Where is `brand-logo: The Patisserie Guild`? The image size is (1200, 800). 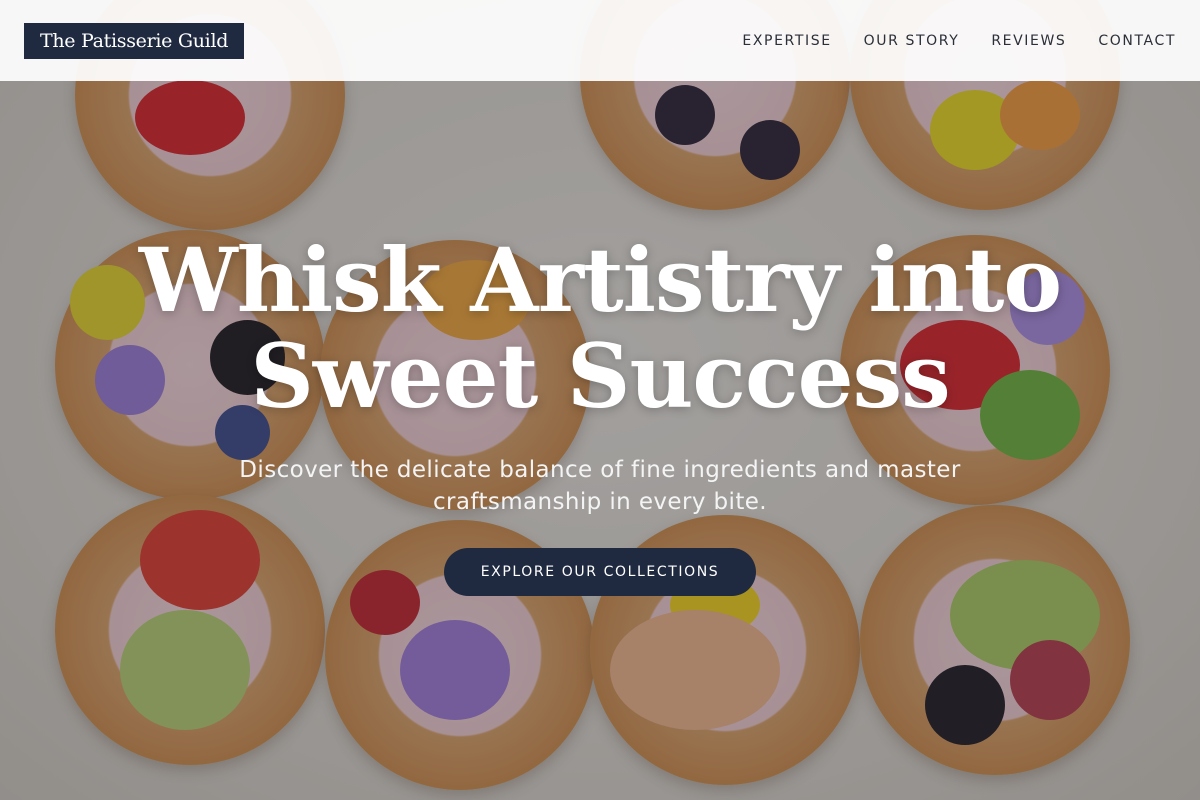
brand-logo: The Patisserie Guild is located at coordinates (134, 40).